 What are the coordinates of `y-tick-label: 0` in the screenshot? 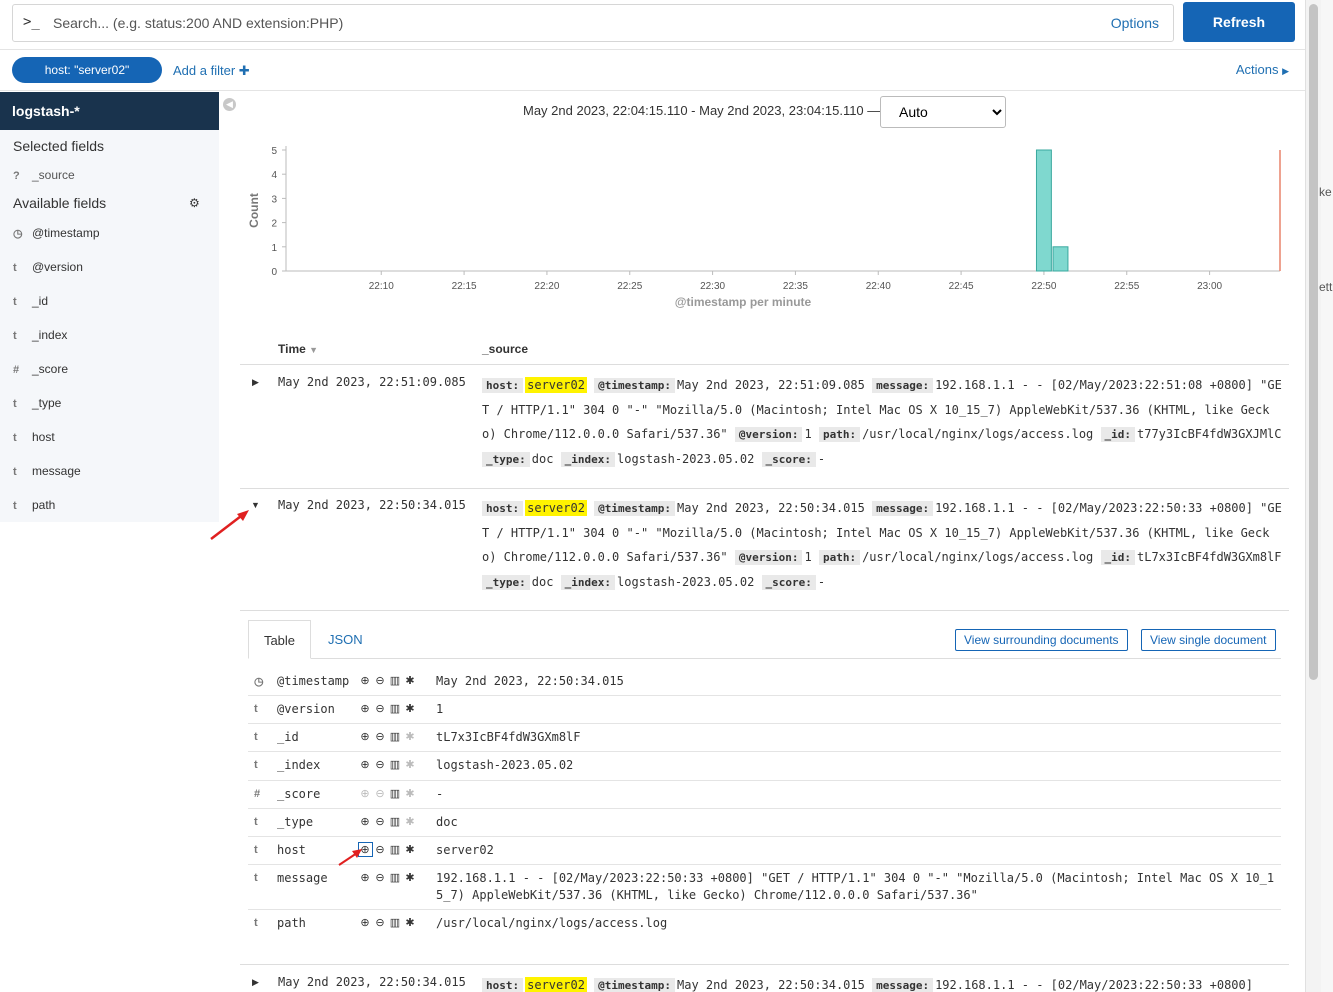 It's located at (274, 272).